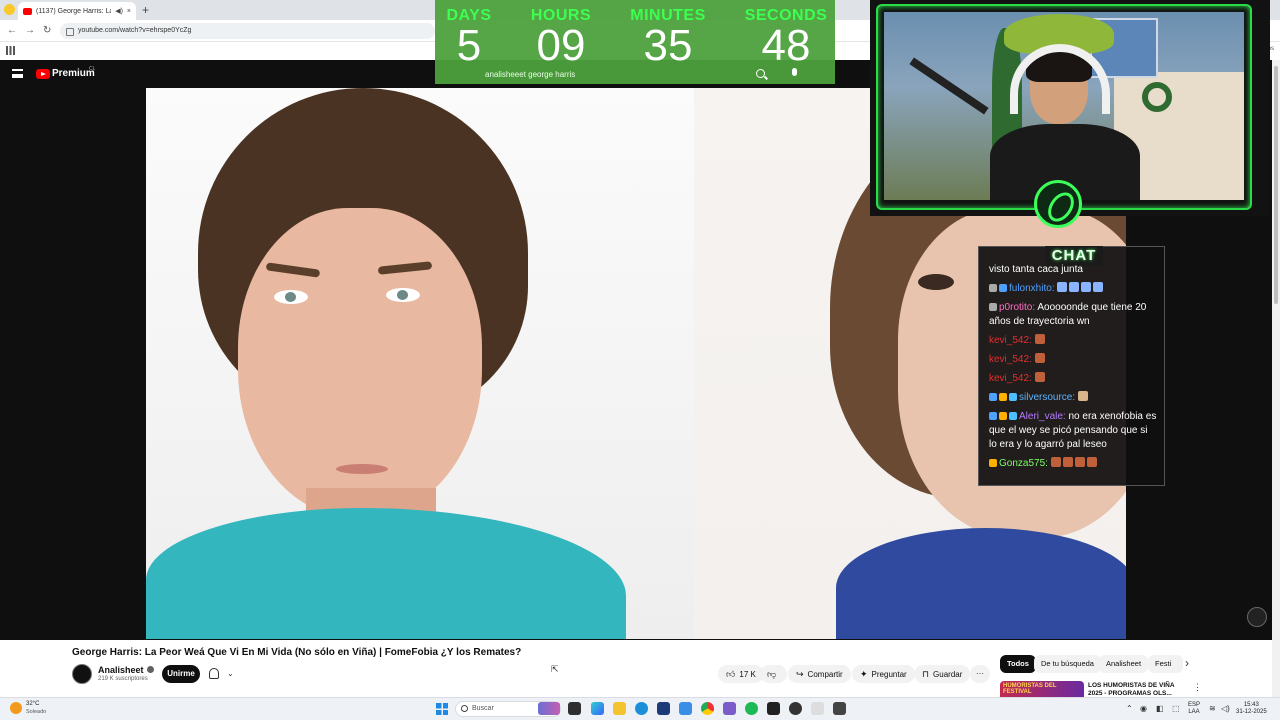  Describe the element at coordinates (1194, 709) in the screenshot. I see `language-indicator: ESP LAA` at that location.